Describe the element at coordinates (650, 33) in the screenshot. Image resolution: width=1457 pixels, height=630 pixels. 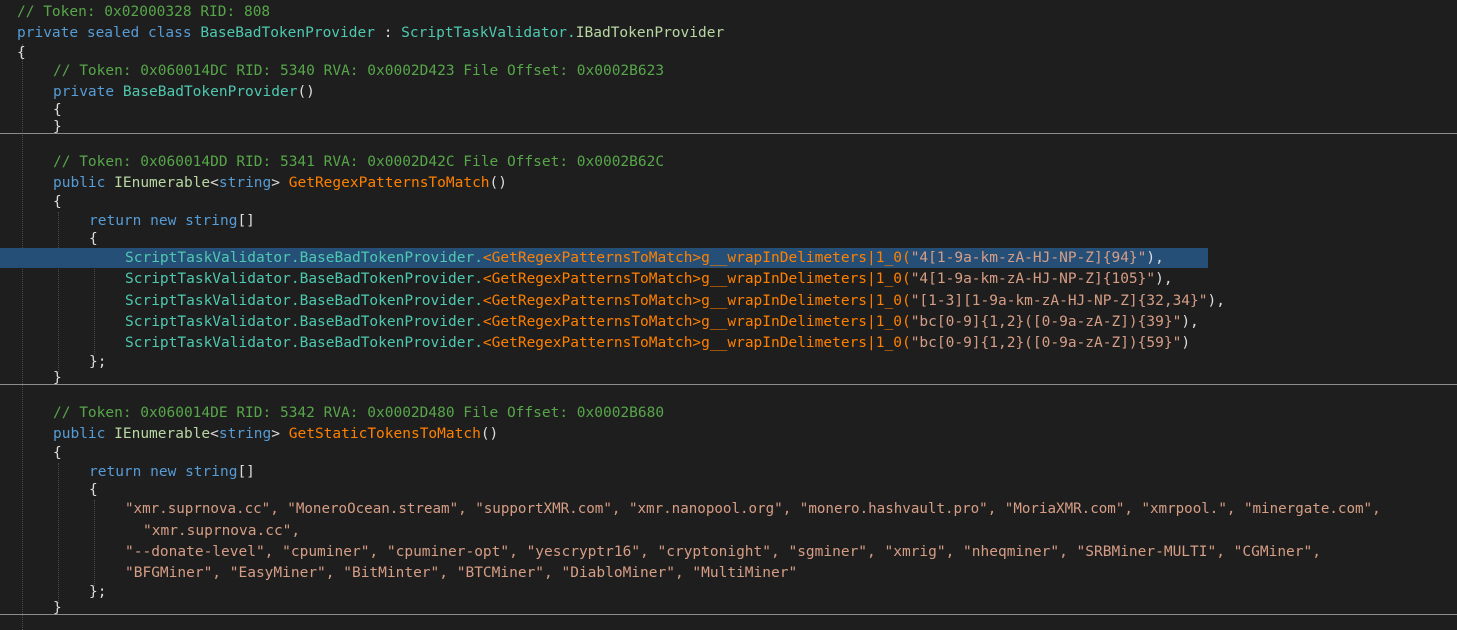
I see `base-interface: IBadTokenProvider` at that location.